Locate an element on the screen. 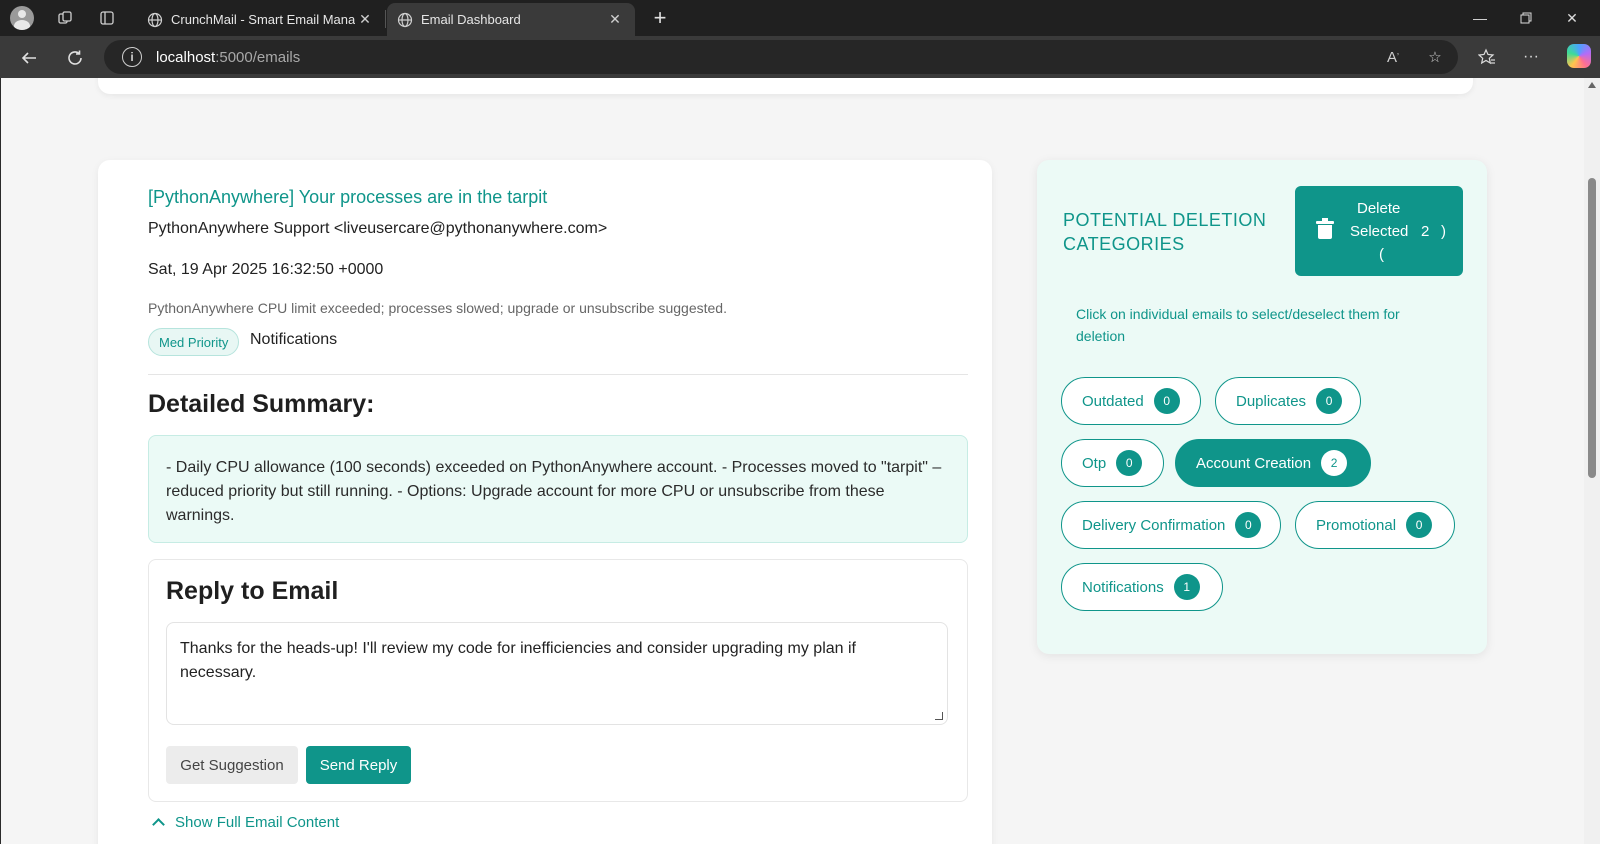  category-chip-outdated: Outdated 0 is located at coordinates (1131, 401).